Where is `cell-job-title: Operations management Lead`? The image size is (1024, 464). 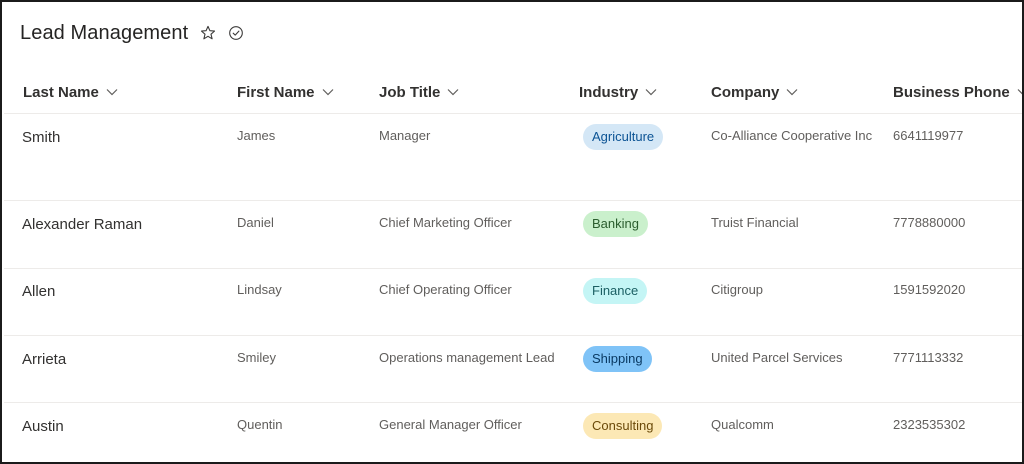
cell-job-title: Operations management Lead is located at coordinates (467, 357).